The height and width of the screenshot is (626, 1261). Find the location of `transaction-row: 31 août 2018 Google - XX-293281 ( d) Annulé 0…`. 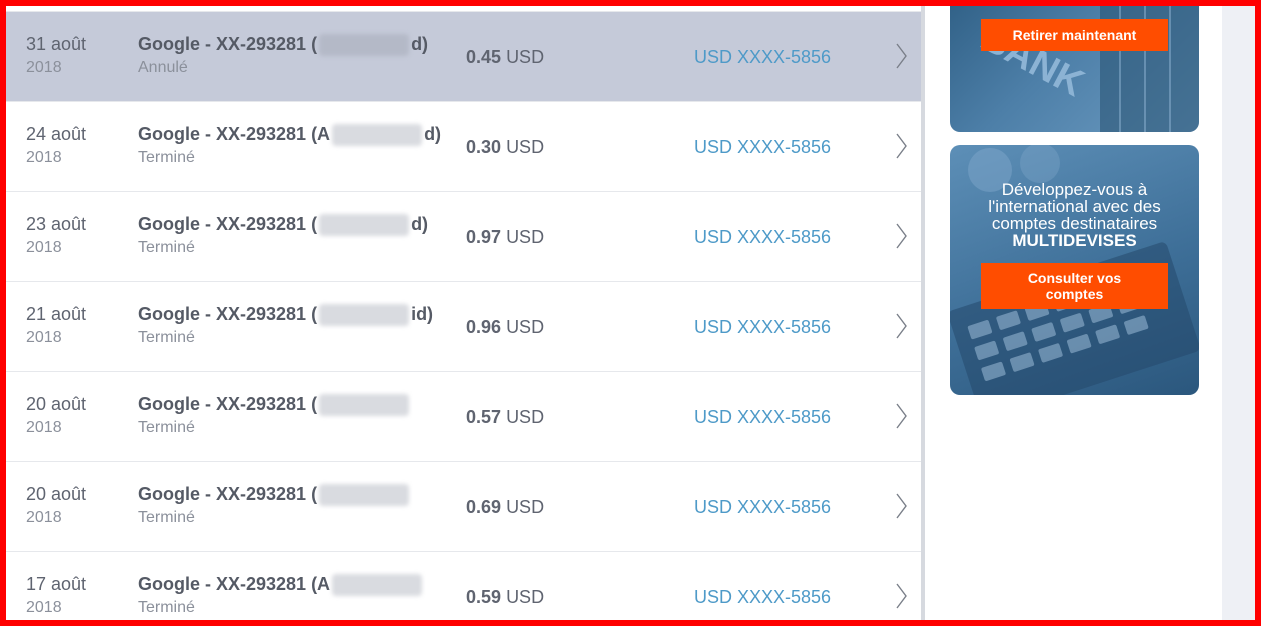

transaction-row: 31 août 2018 Google - XX-293281 ( d) Annulé 0… is located at coordinates (463, 57).